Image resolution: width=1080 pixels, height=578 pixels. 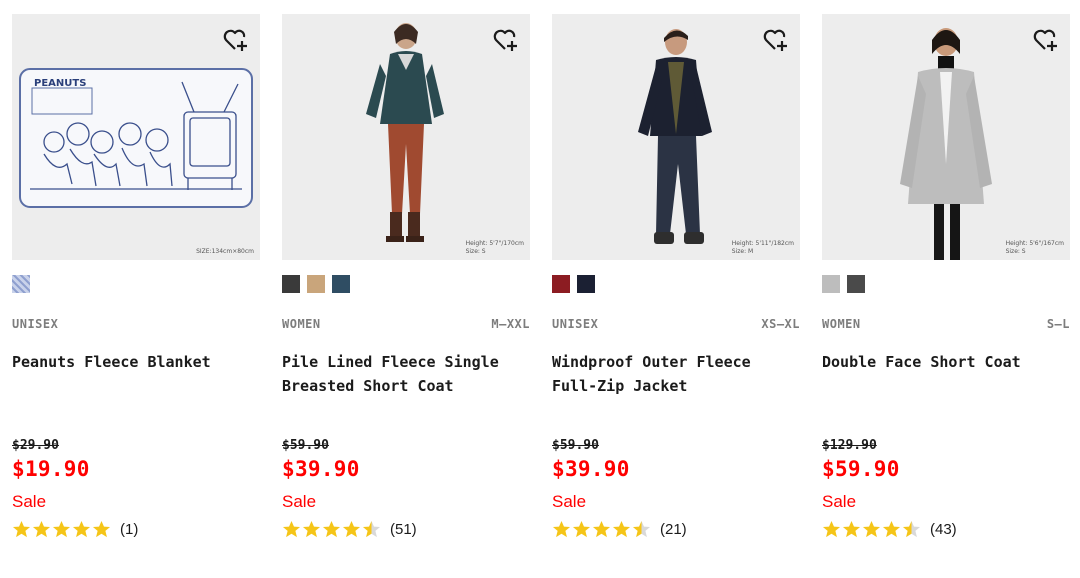 What do you see at coordinates (780, 324) in the screenshot?
I see `size-range: XS–XL` at bounding box center [780, 324].